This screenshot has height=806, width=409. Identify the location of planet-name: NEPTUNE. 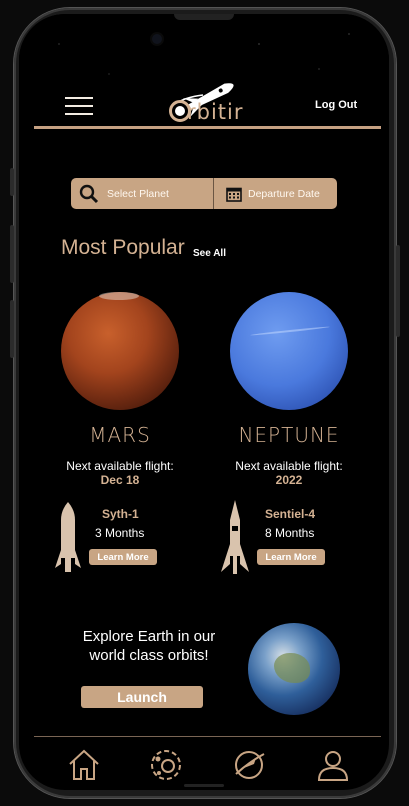
(289, 435).